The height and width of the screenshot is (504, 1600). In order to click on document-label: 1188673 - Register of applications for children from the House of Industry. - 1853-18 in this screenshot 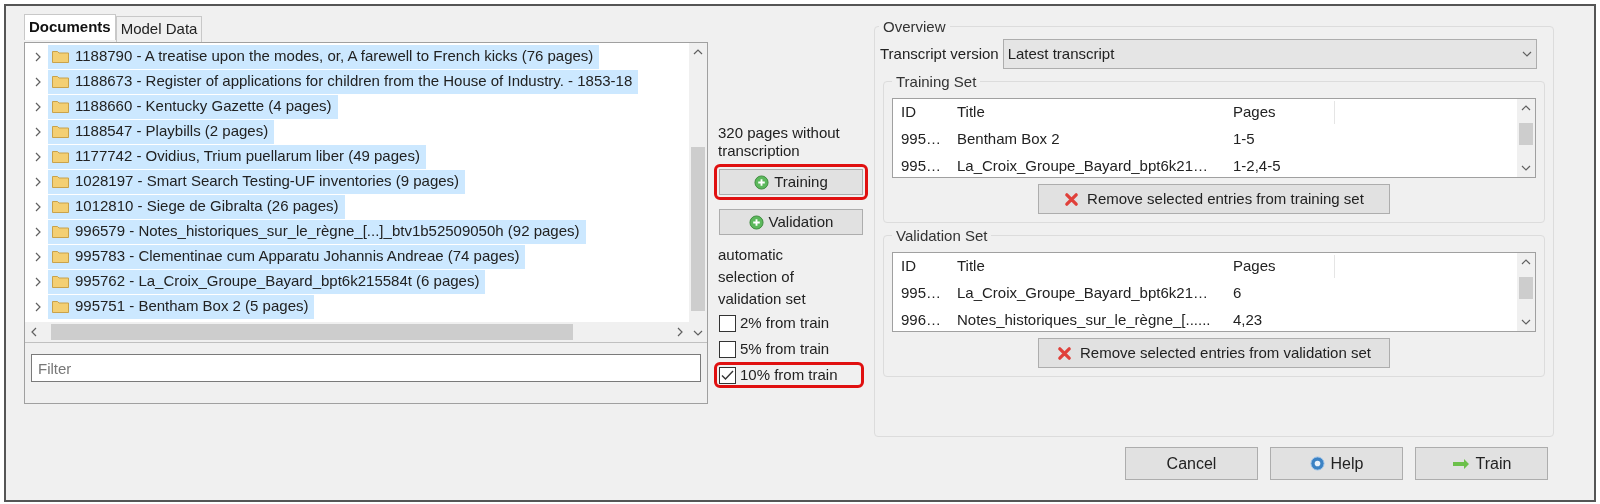, I will do `click(354, 81)`.